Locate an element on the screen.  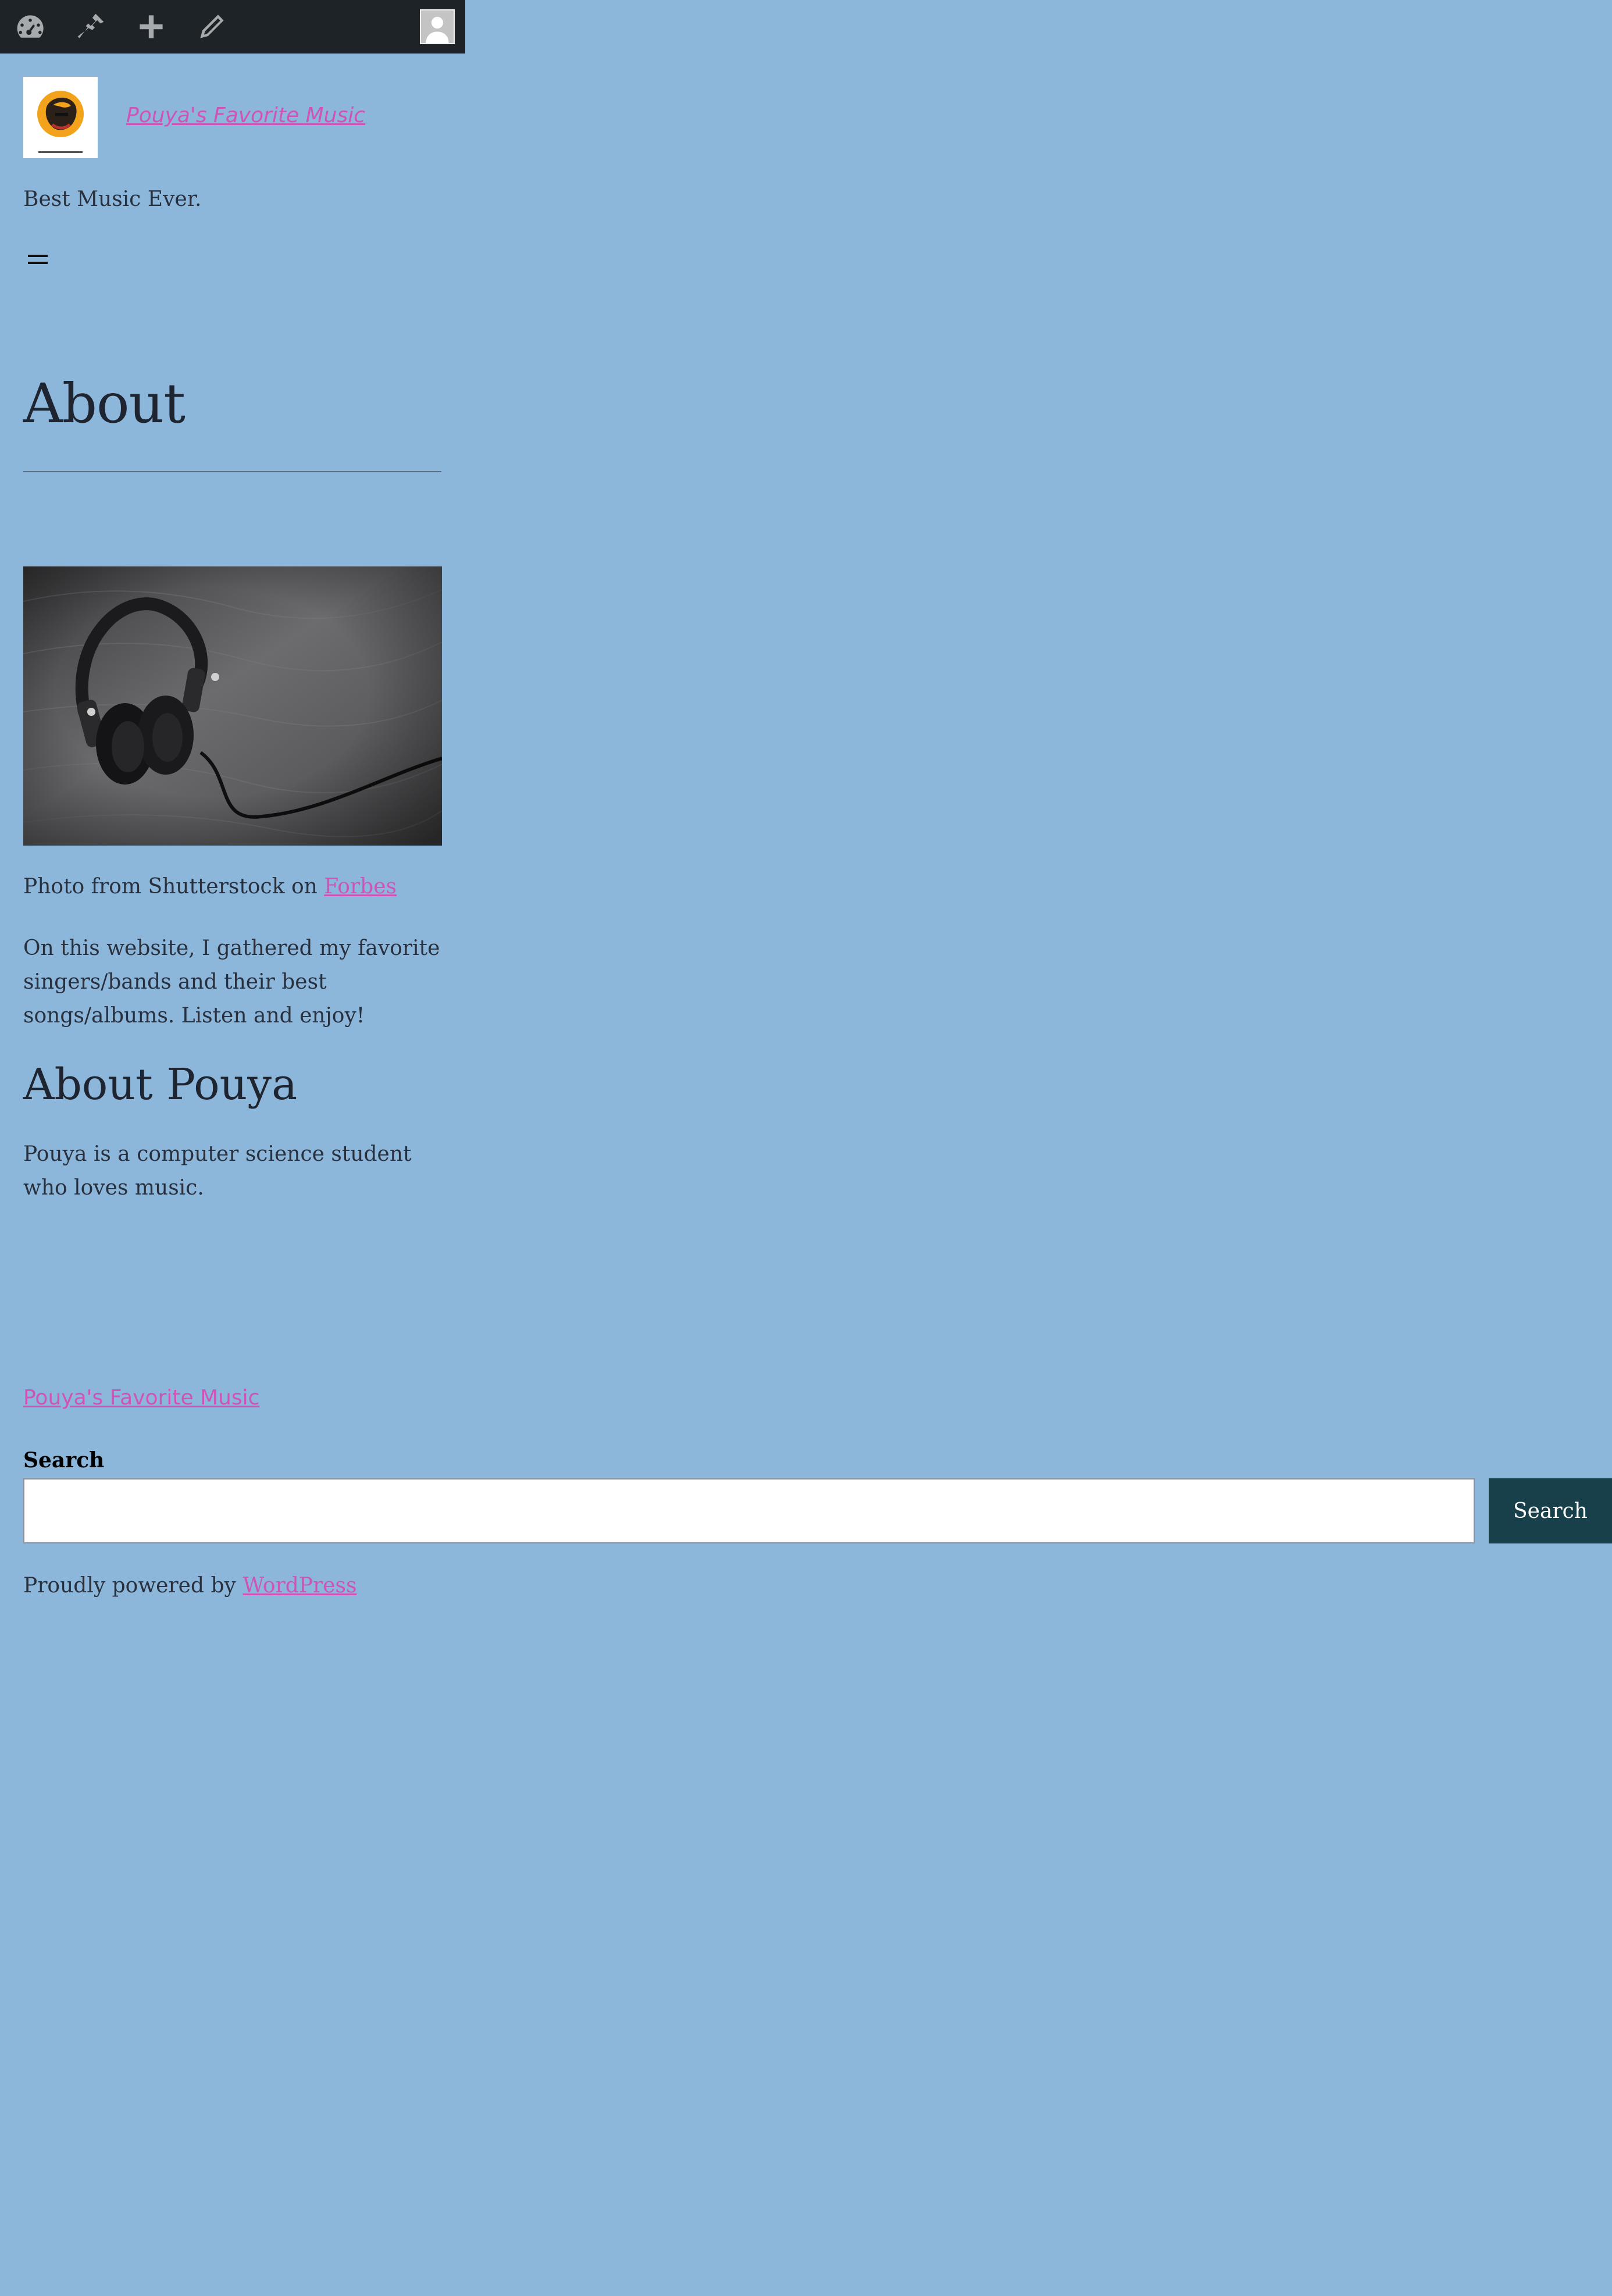
powered-text: Proudly powered by is located at coordinates (129, 1586).